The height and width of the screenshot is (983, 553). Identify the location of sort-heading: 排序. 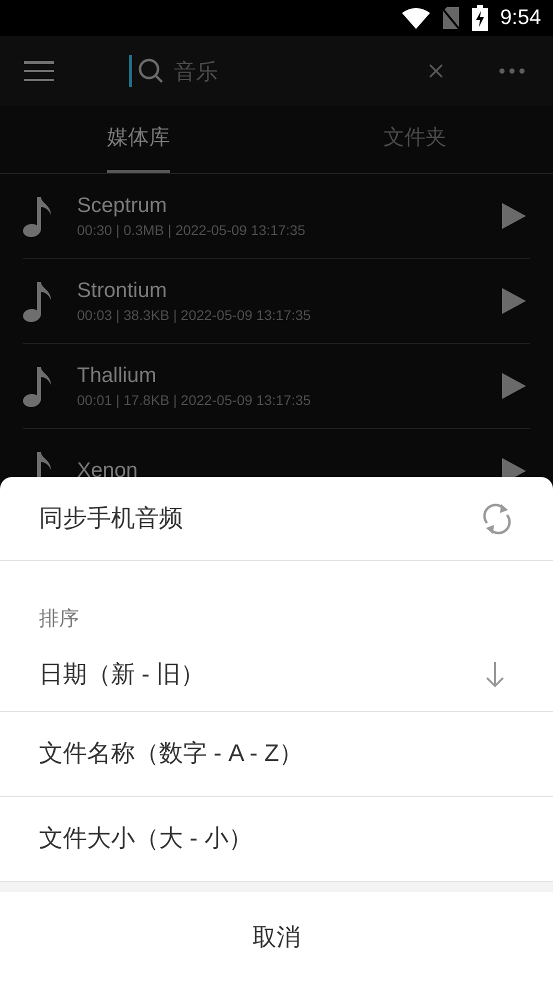
(59, 619).